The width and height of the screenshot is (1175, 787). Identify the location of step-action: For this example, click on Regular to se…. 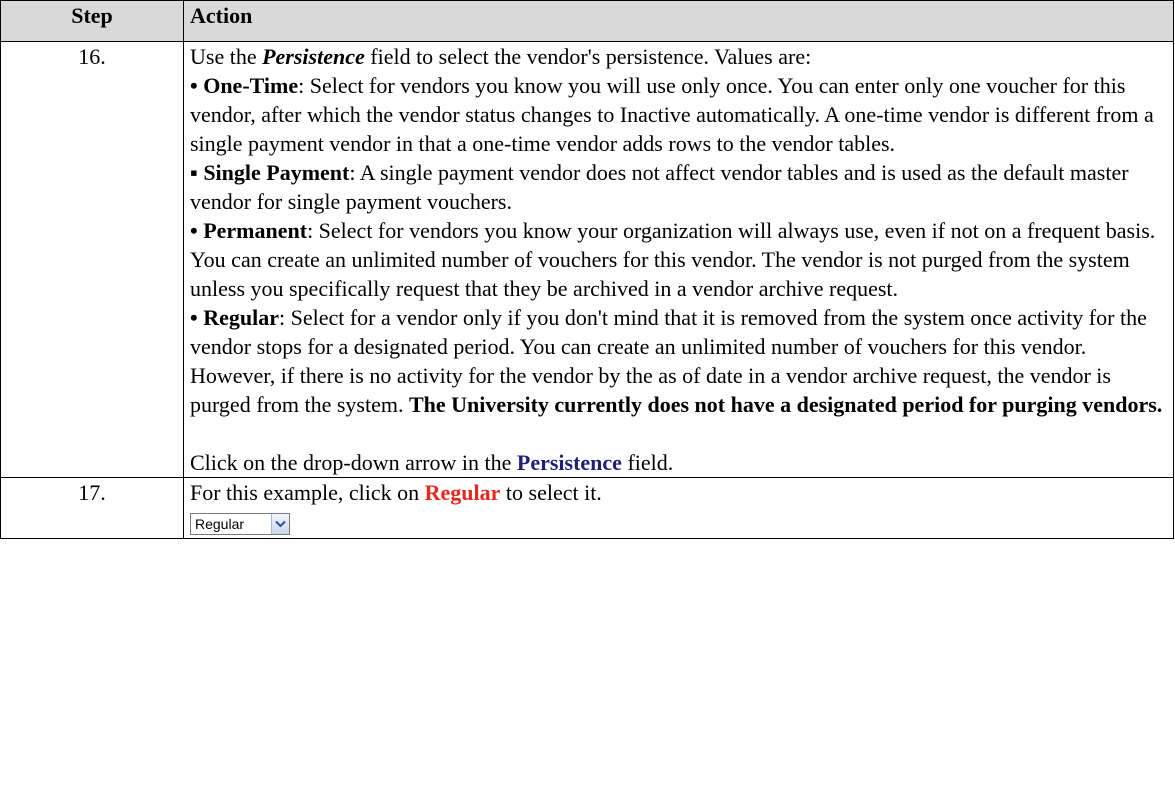
(678, 508).